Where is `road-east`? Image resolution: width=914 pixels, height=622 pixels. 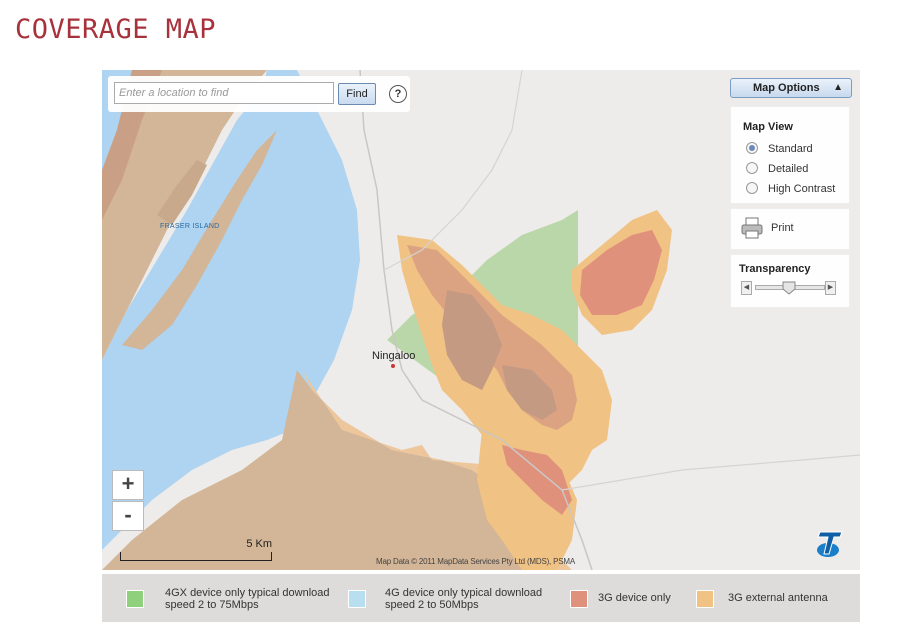
road-east is located at coordinates (710, 472).